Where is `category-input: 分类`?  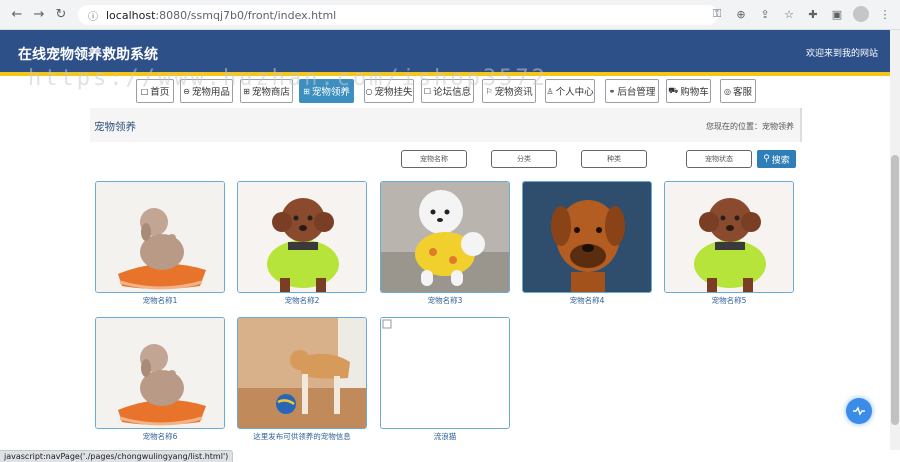
category-input: 分类 is located at coordinates (524, 159).